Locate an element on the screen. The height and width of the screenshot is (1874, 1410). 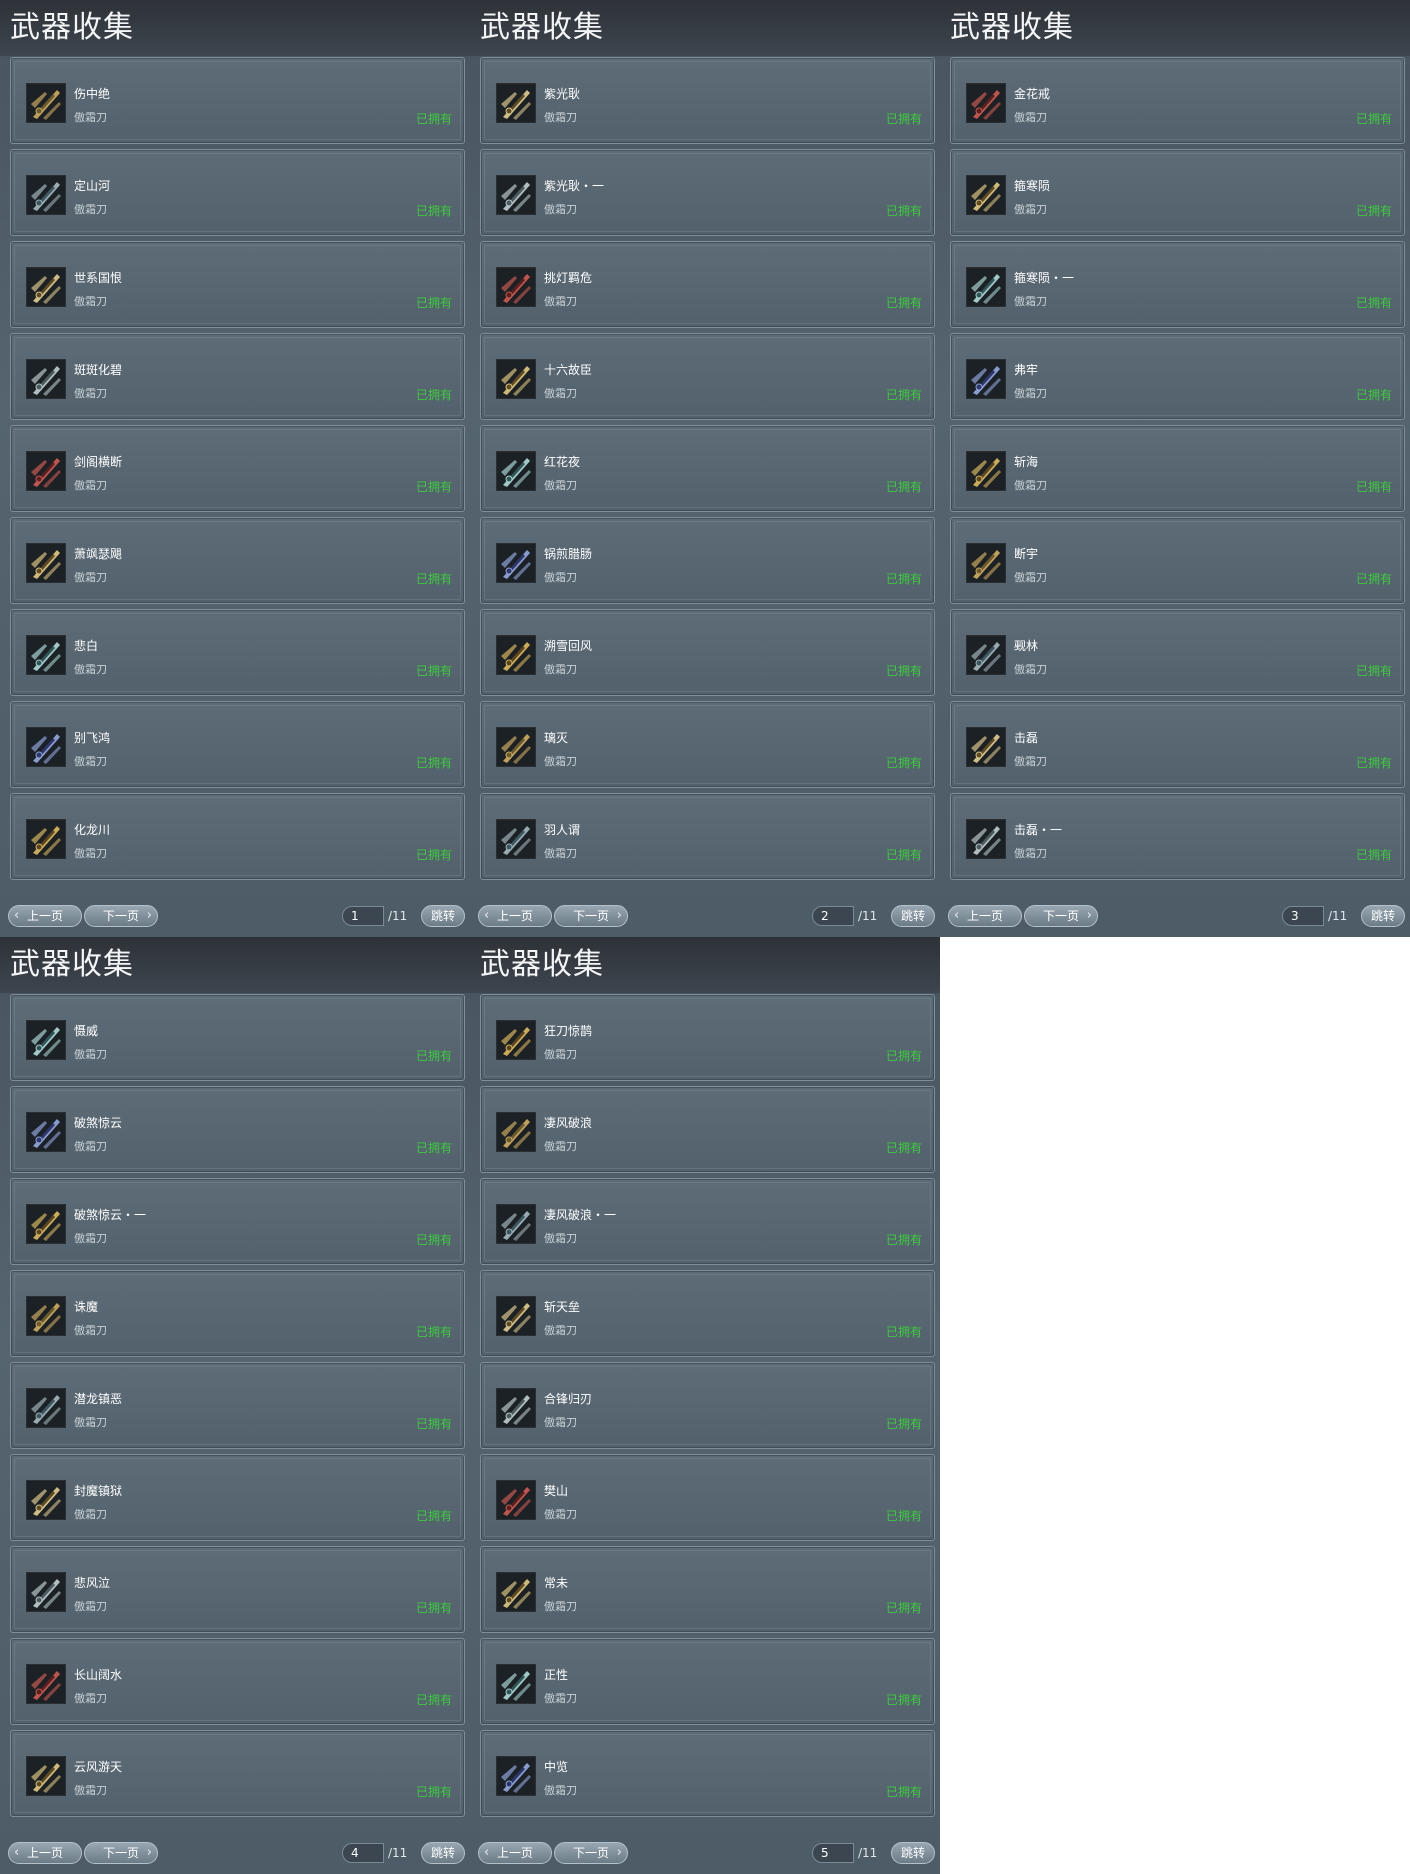
weapon-card: 锅煎腊肠 傲霜刀 已拥有 is located at coordinates (707, 560).